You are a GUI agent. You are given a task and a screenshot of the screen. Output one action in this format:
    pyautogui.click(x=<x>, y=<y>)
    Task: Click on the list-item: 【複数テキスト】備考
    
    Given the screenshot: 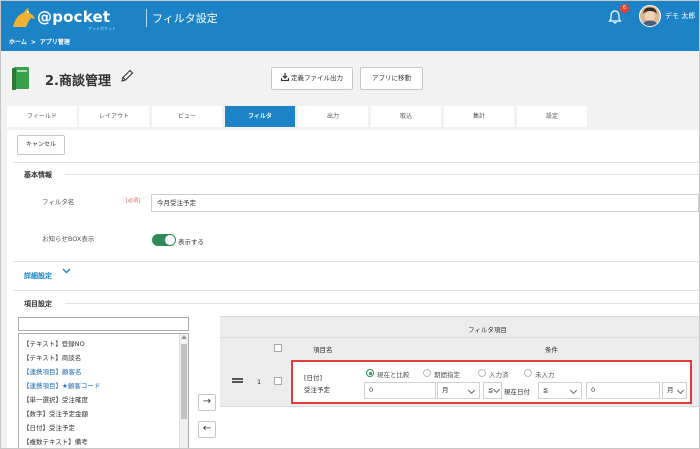 What is the action you would take?
    pyautogui.click(x=55, y=441)
    